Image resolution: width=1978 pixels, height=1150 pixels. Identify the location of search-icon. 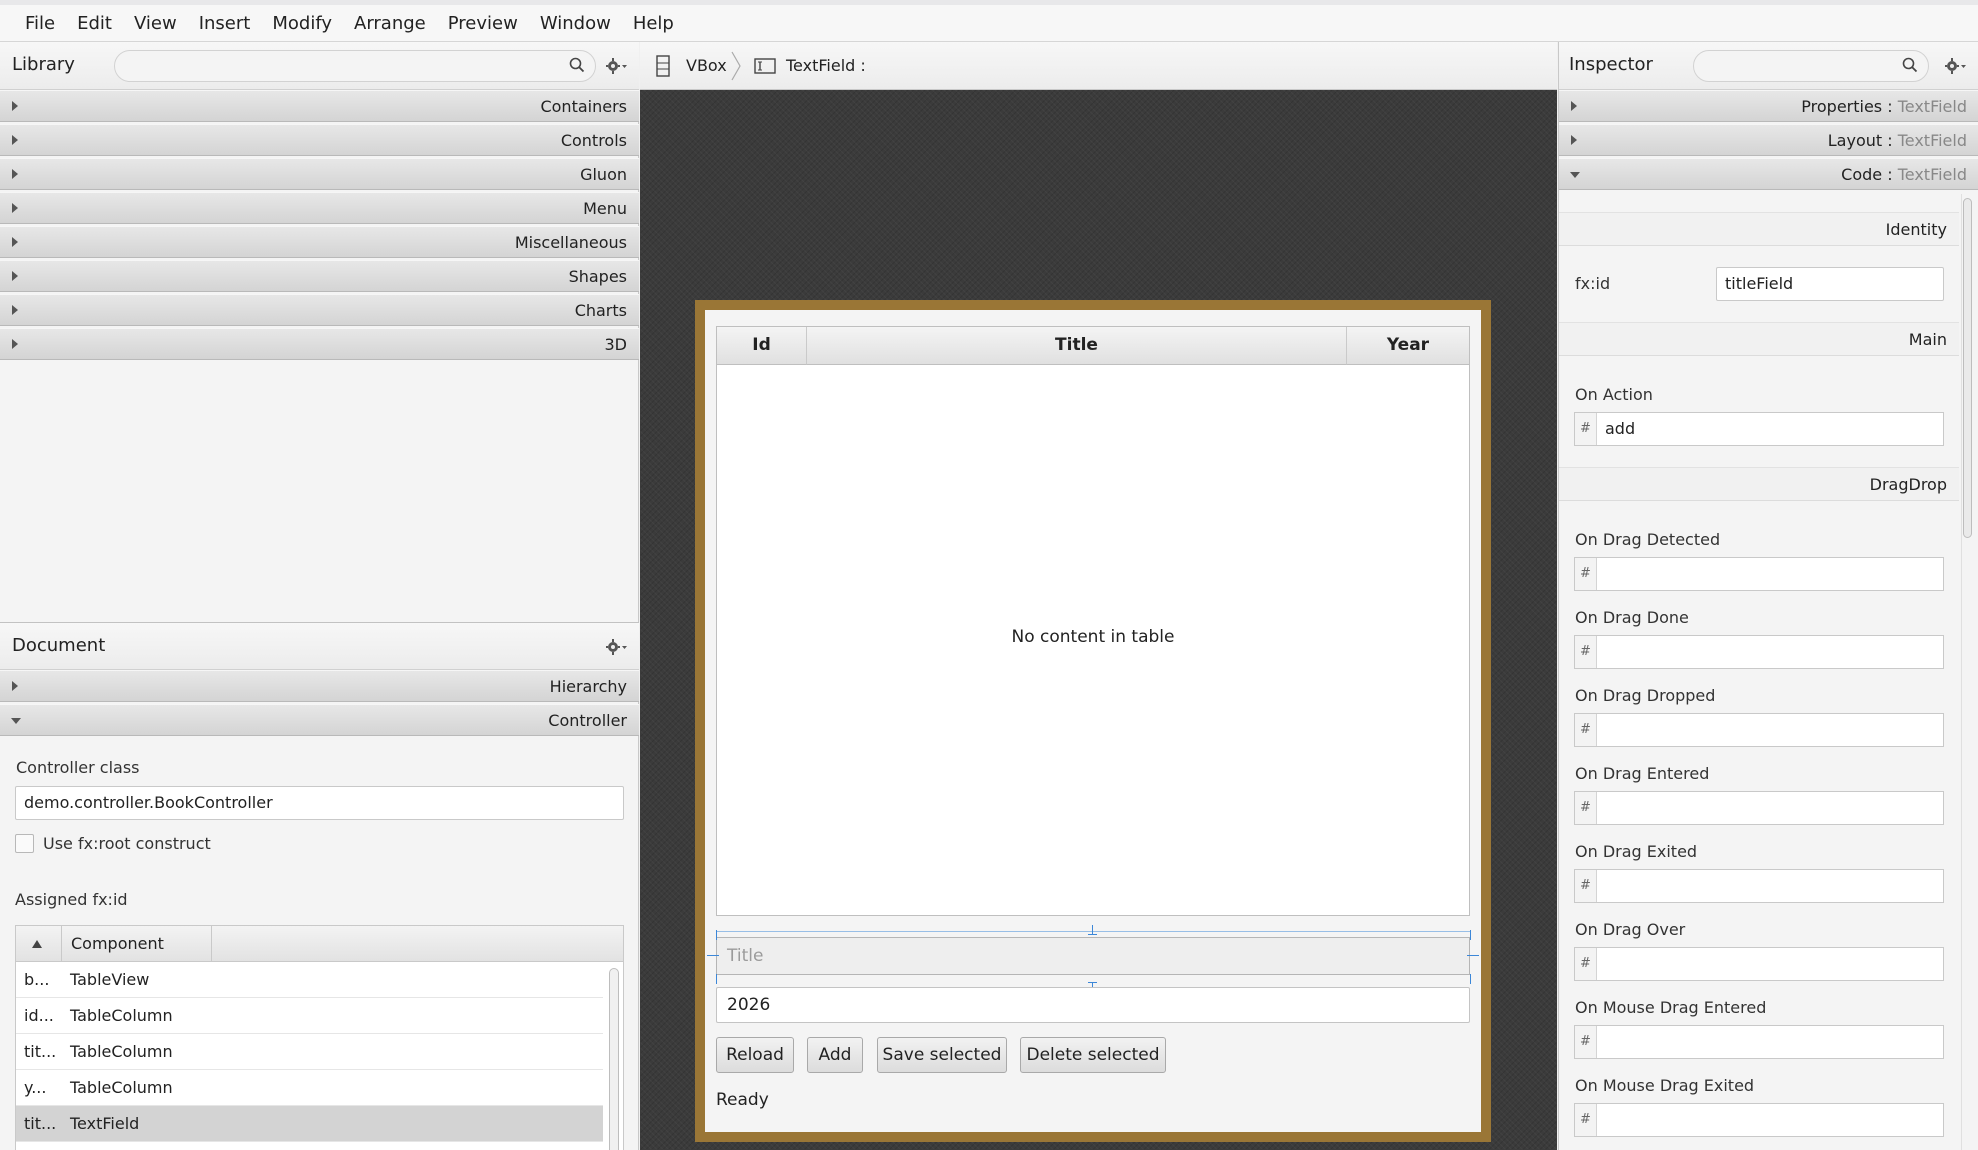
(1910, 65).